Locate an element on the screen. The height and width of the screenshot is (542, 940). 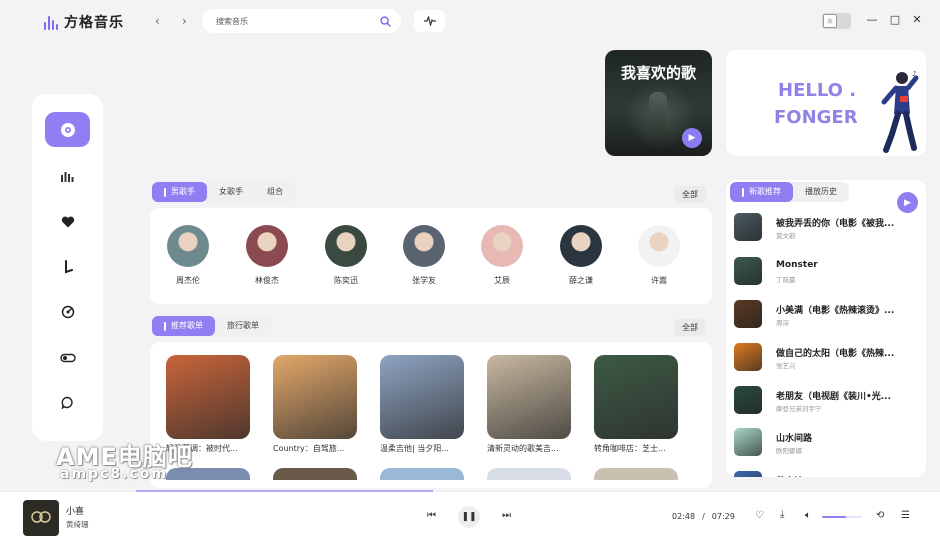
close-button: ✕ is located at coordinates (917, 19).